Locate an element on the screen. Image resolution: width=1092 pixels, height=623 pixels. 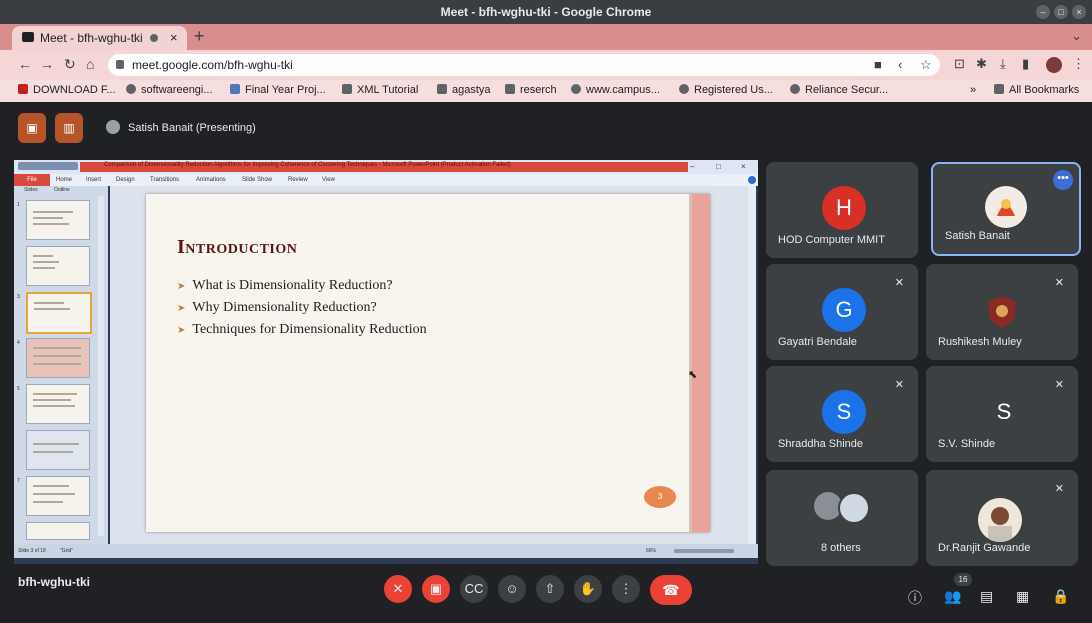
leave-call-button: ☎ is located at coordinates (671, 590).